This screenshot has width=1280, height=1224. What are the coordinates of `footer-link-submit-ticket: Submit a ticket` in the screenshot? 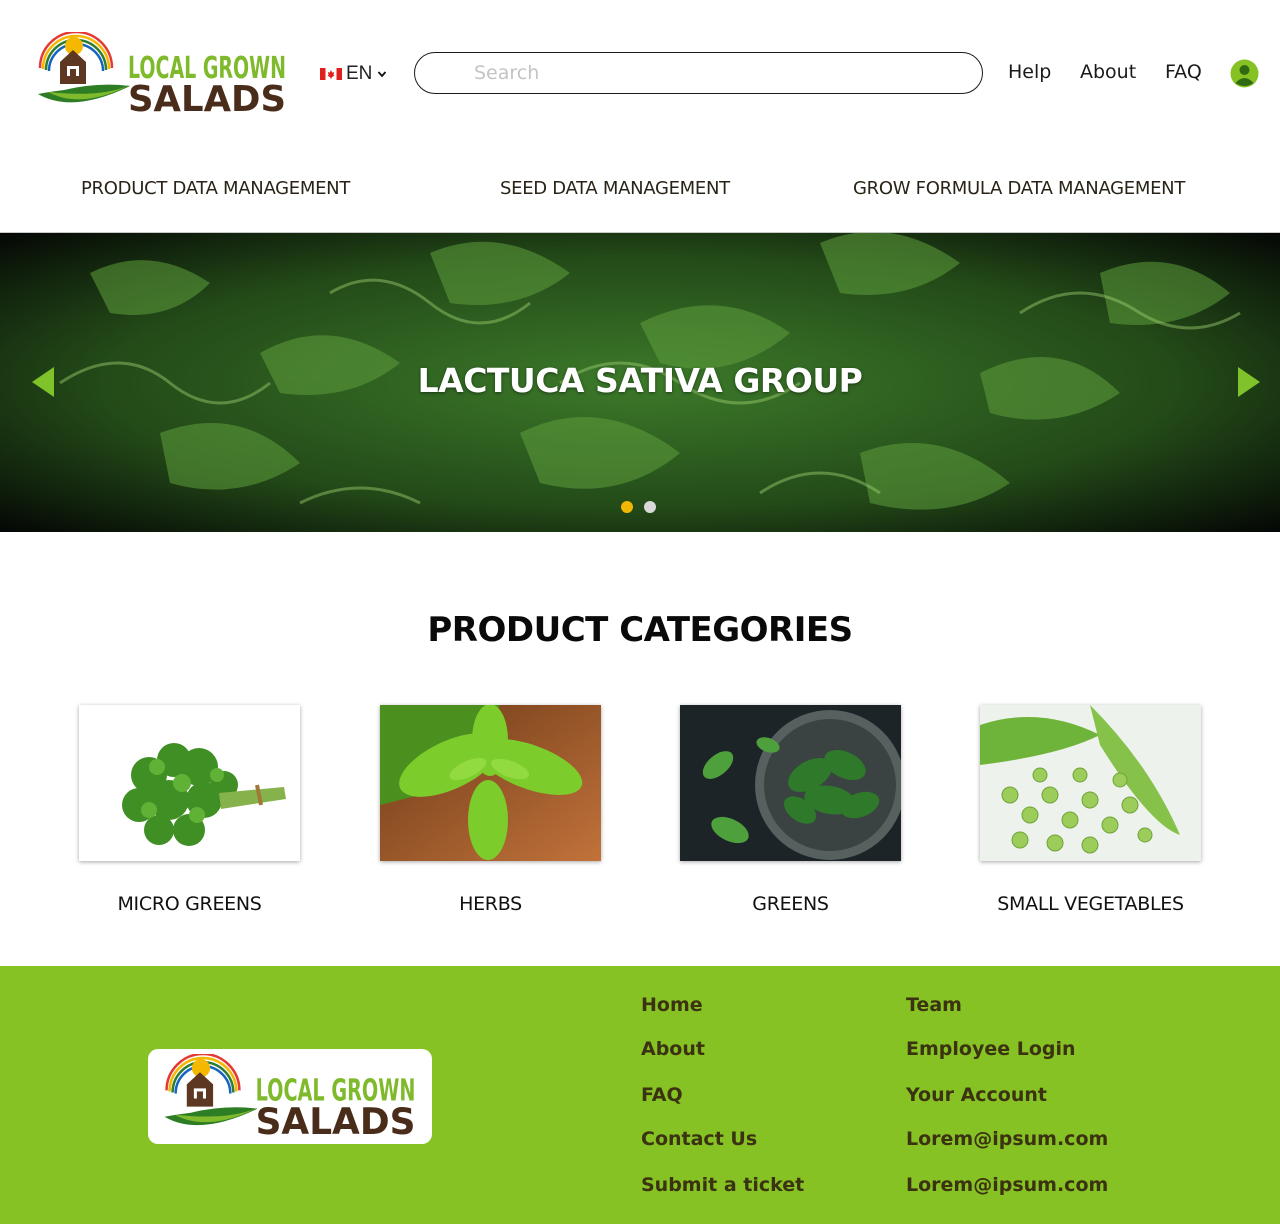 It's located at (722, 1185).